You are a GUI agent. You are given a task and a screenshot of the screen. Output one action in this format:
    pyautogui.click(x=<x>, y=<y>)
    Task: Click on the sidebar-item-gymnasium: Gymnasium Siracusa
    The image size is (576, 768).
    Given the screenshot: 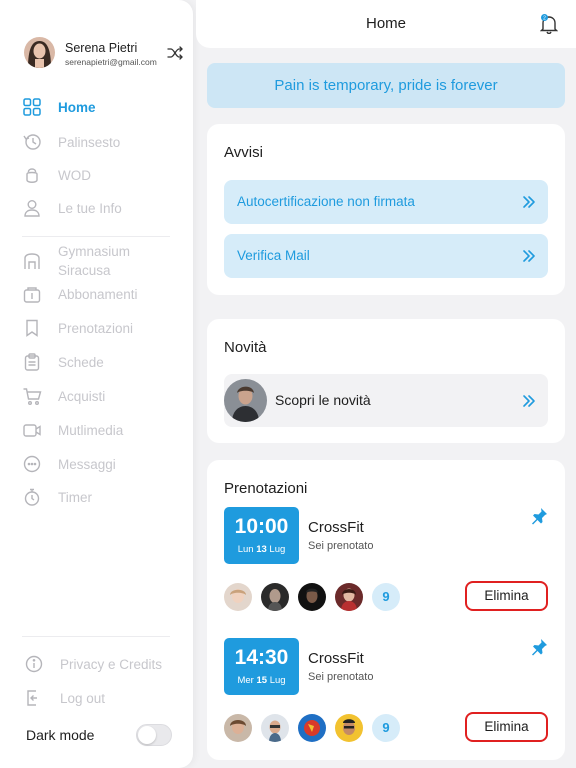 What is the action you would take?
    pyautogui.click(x=102, y=261)
    